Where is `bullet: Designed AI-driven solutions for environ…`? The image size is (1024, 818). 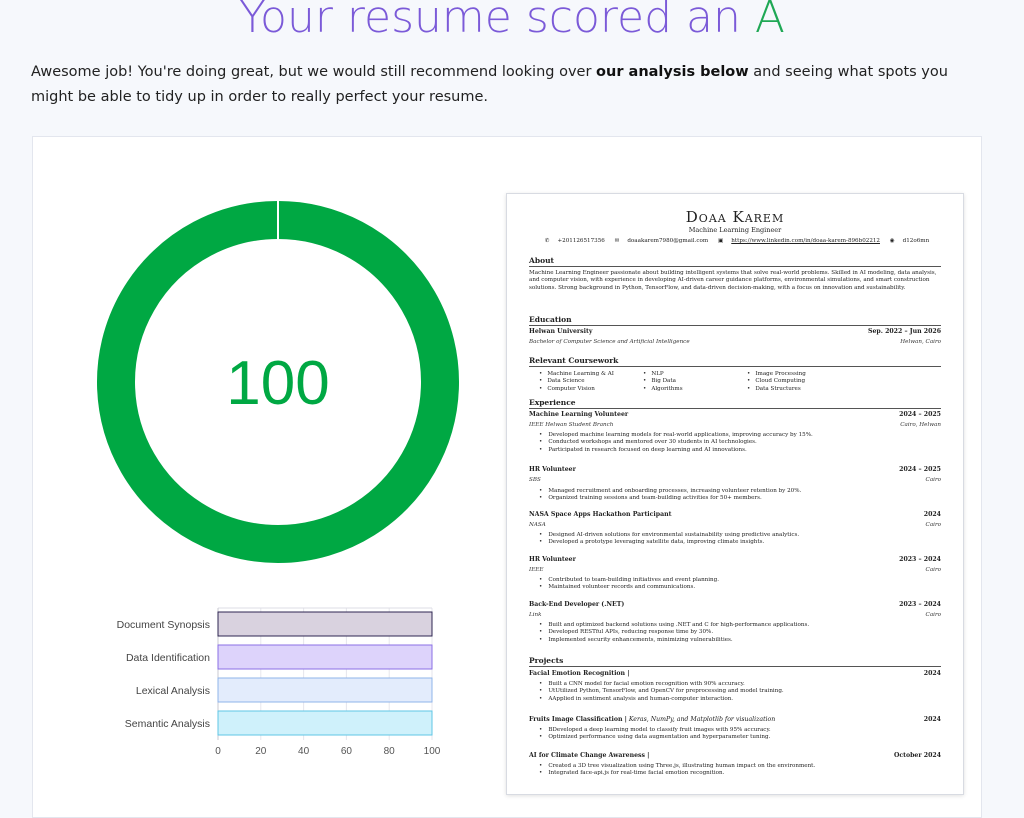
bullet: Designed AI-driven solutions for environ… is located at coordinates (739, 535).